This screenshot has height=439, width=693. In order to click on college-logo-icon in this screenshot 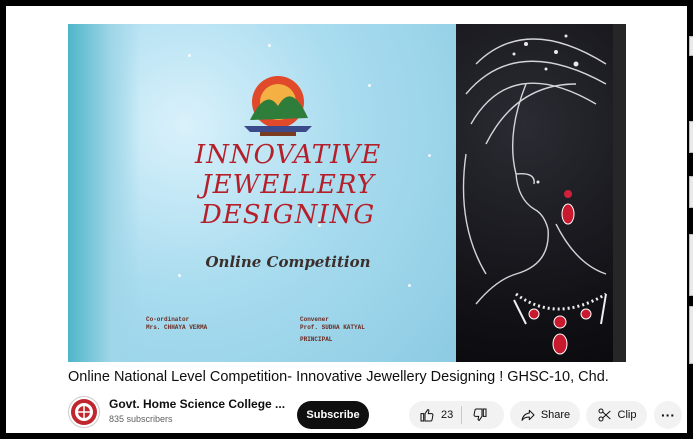, I will do `click(278, 106)`.